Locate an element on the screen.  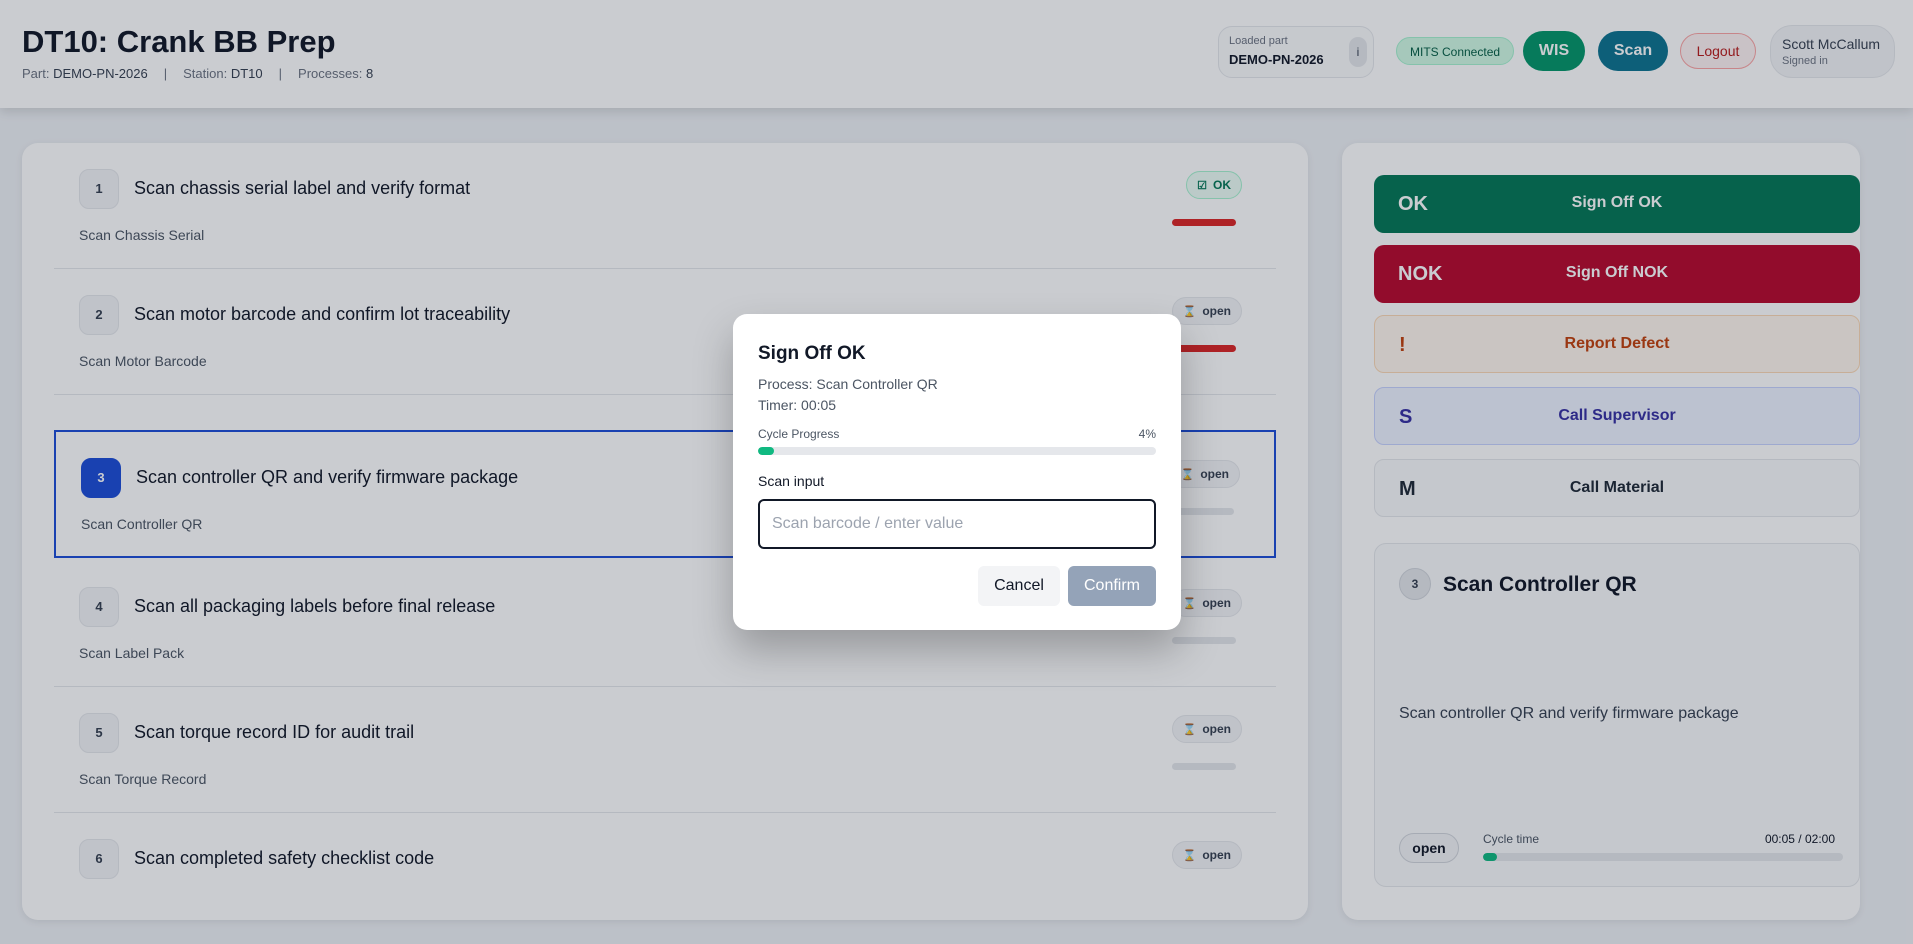
scan-input is located at coordinates (957, 524).